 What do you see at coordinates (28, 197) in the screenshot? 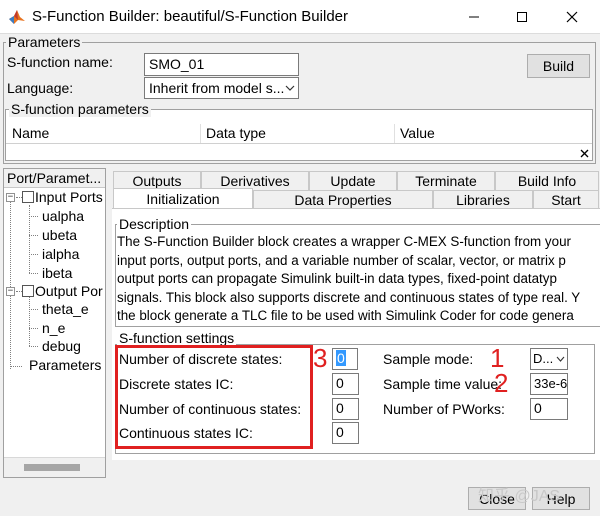
I see `input-ports-icon` at bounding box center [28, 197].